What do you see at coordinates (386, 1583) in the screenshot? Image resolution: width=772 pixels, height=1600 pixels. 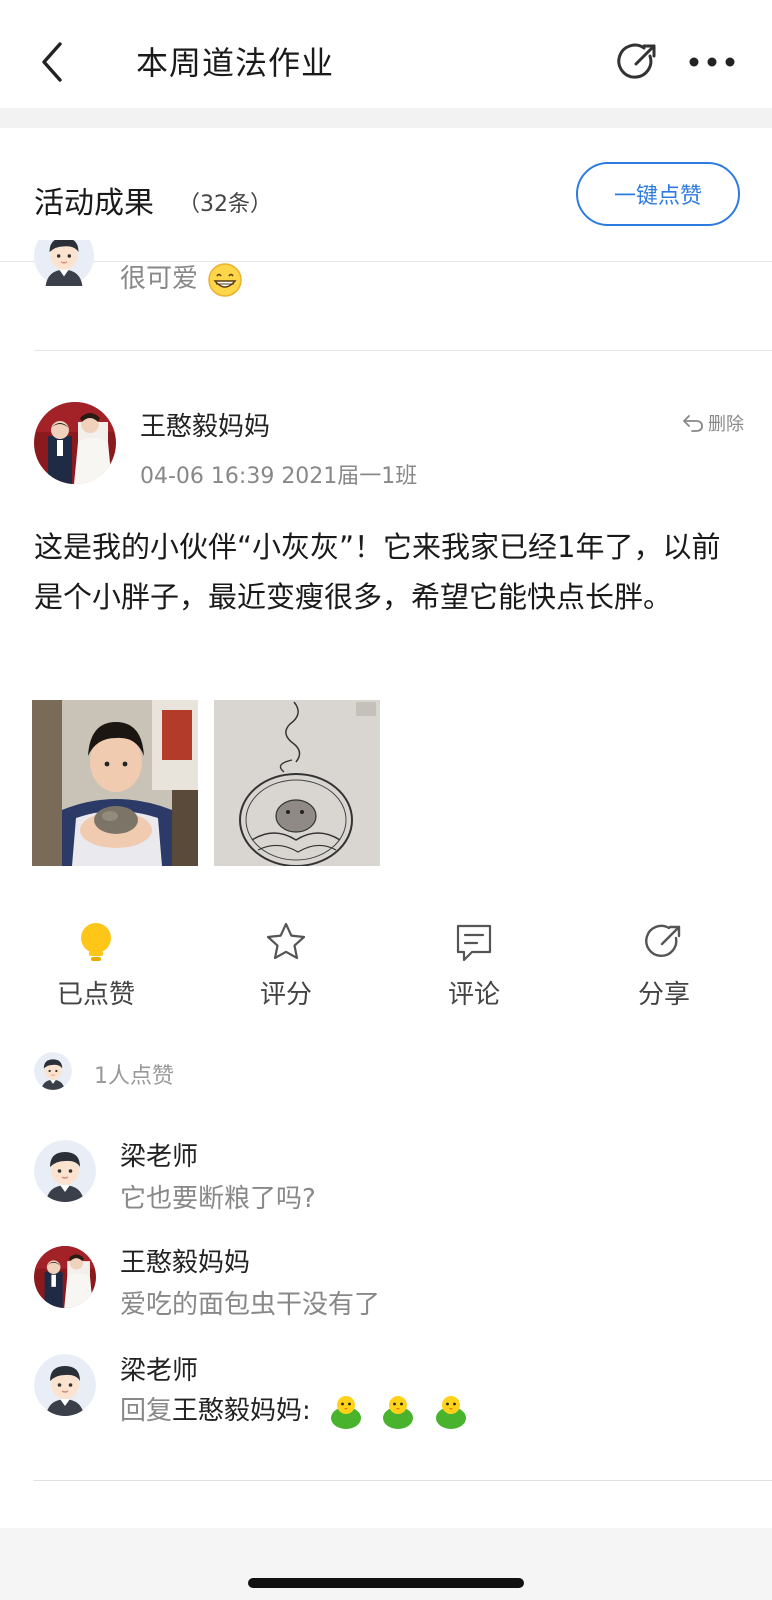 I see `home-indicator` at bounding box center [386, 1583].